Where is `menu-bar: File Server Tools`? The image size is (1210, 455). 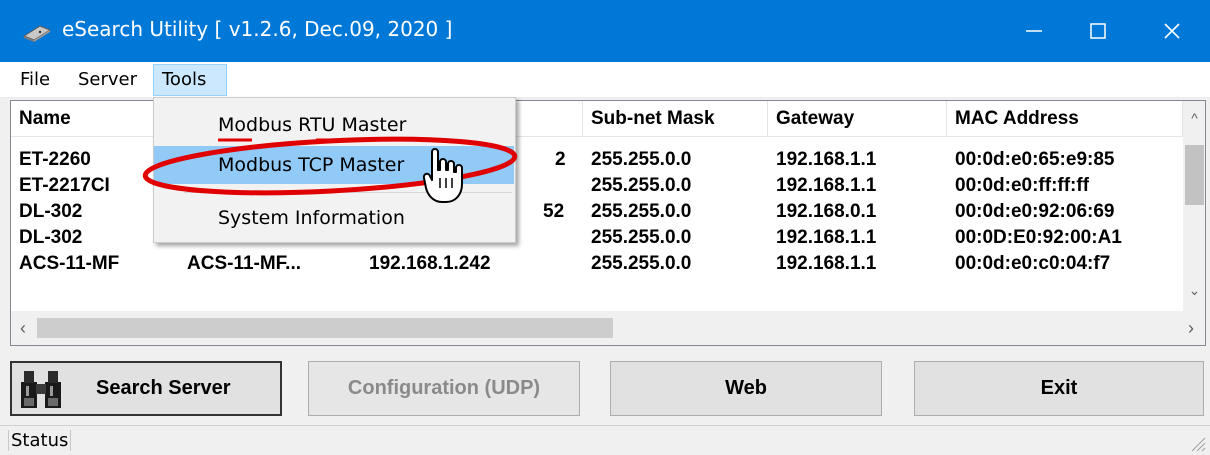
menu-bar: File Server Tools is located at coordinates (605, 80).